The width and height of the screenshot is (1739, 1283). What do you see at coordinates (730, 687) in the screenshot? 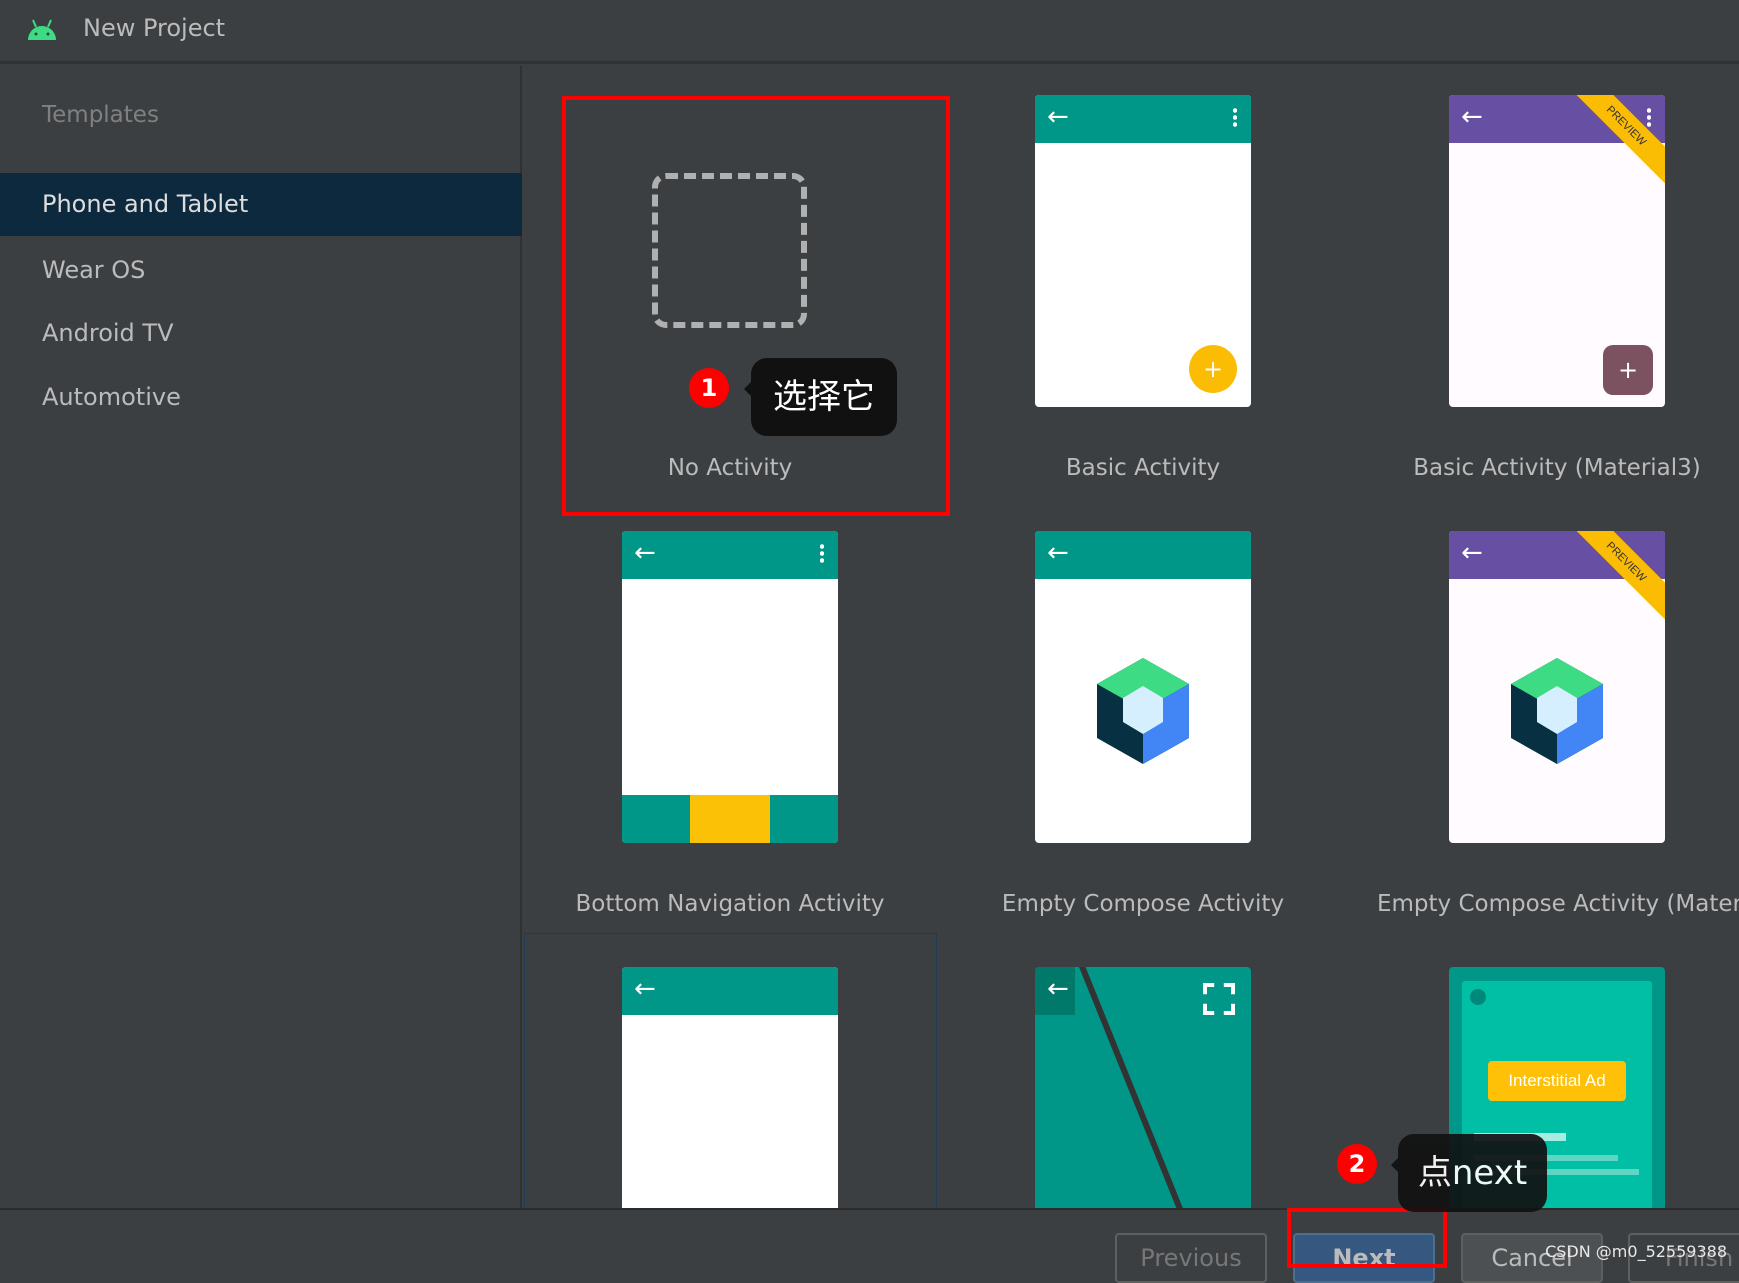
I see `template-bottom-navigation-activity: ←` at bounding box center [730, 687].